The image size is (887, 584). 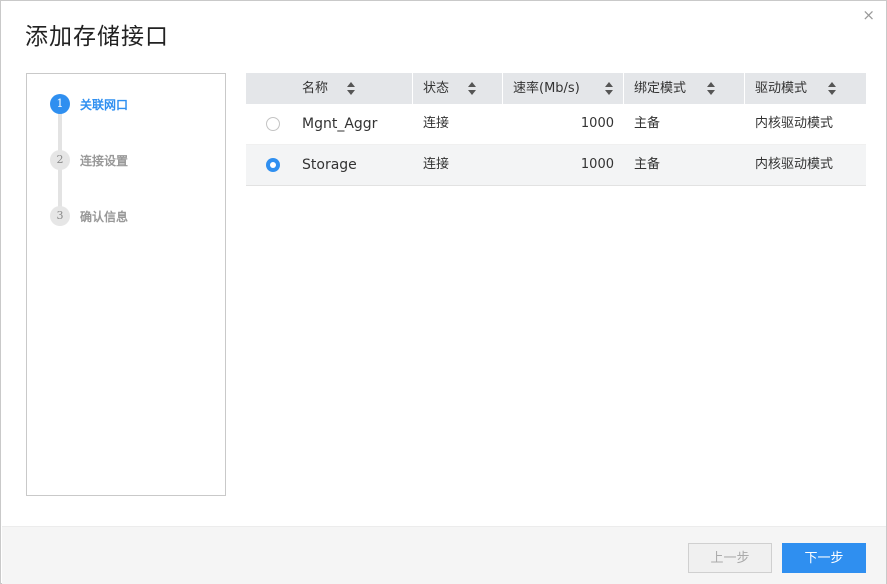 What do you see at coordinates (104, 161) in the screenshot?
I see `step-label: 连接设置` at bounding box center [104, 161].